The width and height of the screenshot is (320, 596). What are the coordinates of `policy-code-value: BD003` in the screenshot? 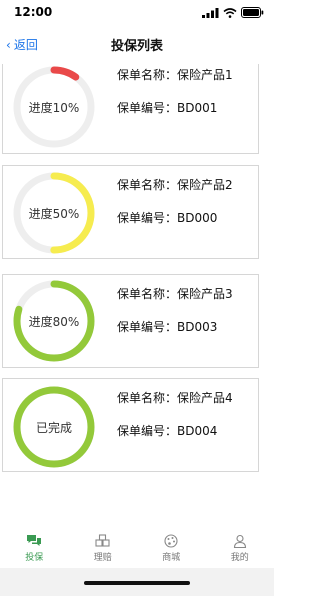 It's located at (197, 327).